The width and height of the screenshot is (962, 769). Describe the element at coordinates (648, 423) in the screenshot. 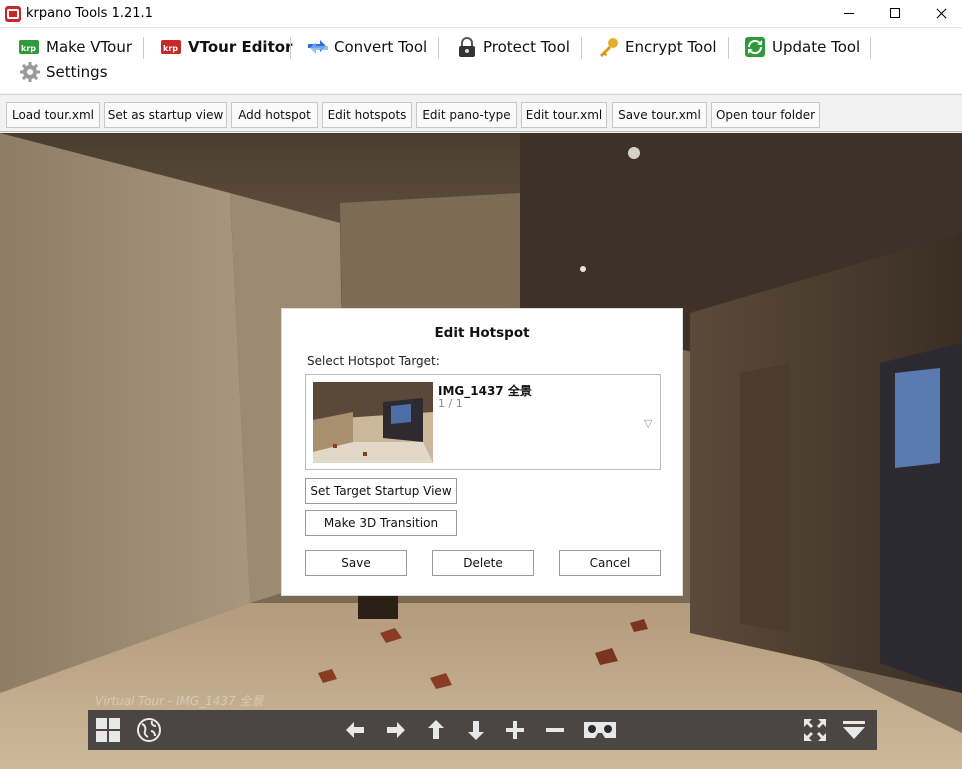

I see `dropdown-arrow-icon: ▽` at that location.